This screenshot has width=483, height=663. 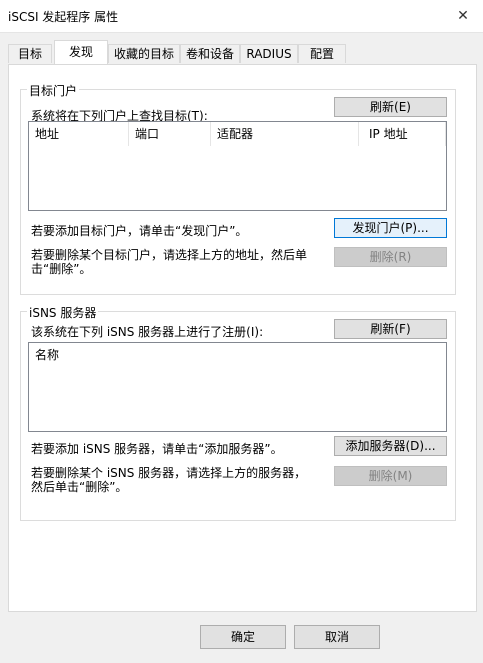 I want to click on isns-remove-hint-line2: 然后单击“删除”。, so click(x=79, y=487).